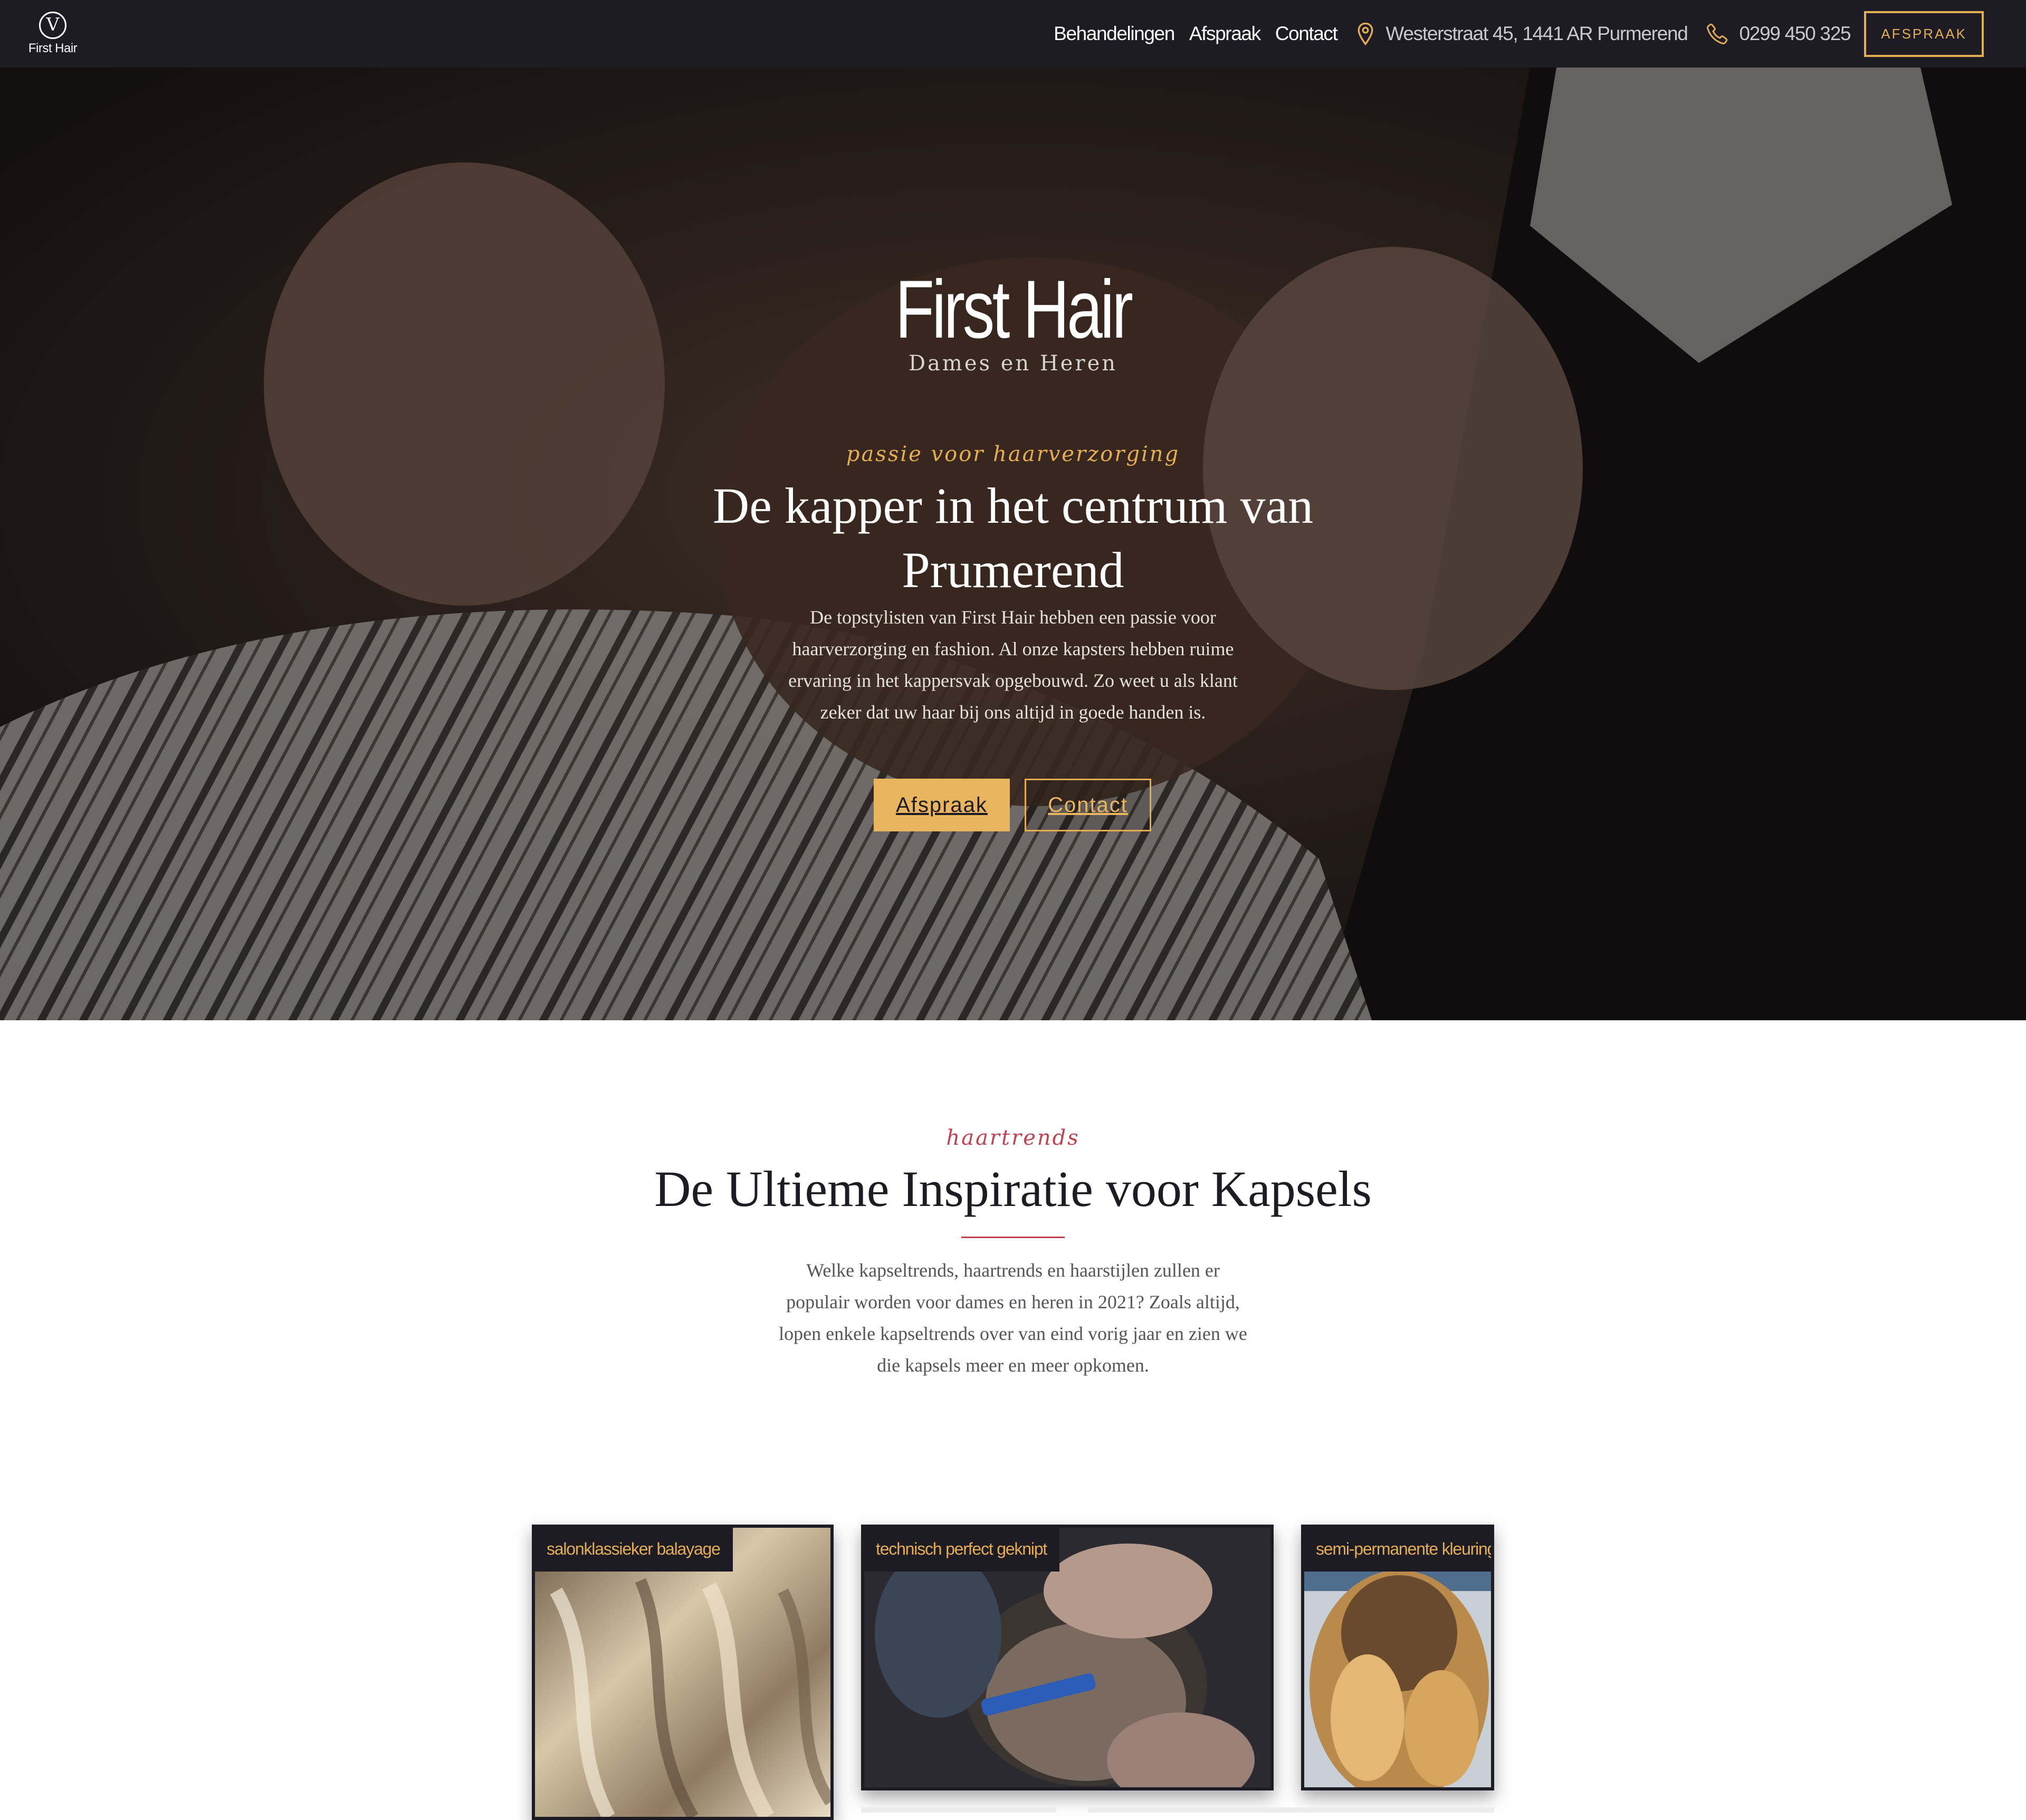 This screenshot has height=1820, width=2026. What do you see at coordinates (1013, 1189) in the screenshot?
I see `inspiration-title: De Ultieme Inspiratie voor Kapsels` at bounding box center [1013, 1189].